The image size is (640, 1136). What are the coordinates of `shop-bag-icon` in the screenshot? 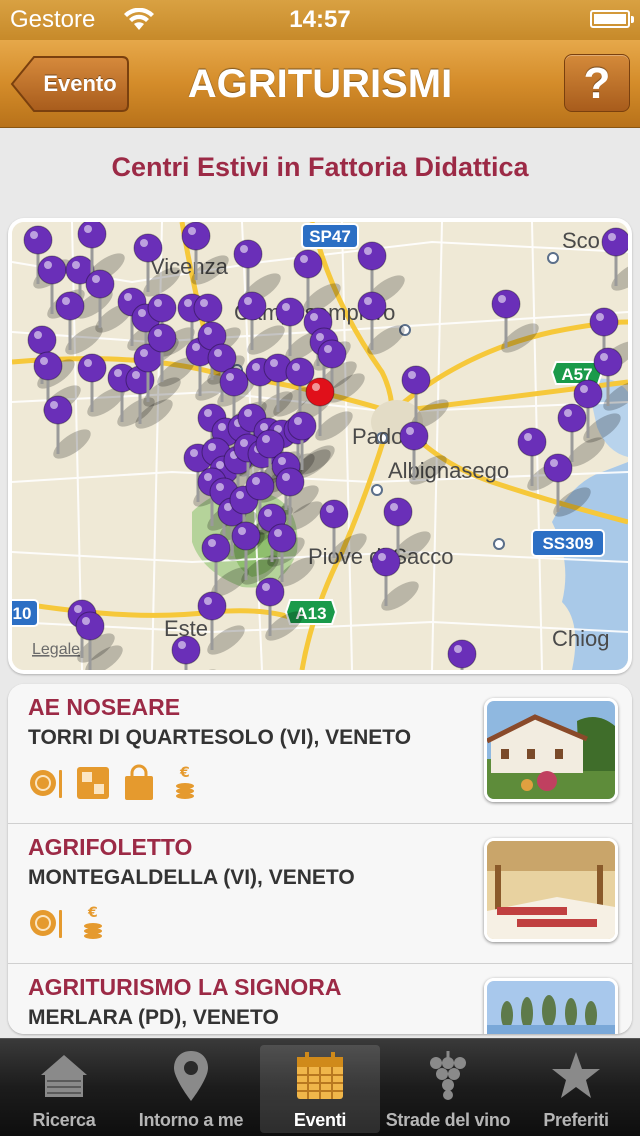 It's located at (139, 782).